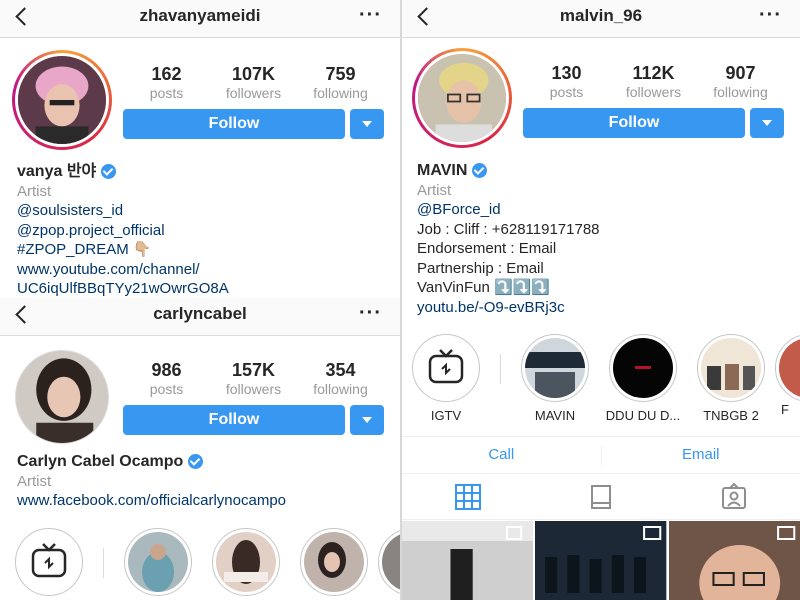  I want to click on bio-url-link: youtu.be/-O9-evBRj3c, so click(604, 308).